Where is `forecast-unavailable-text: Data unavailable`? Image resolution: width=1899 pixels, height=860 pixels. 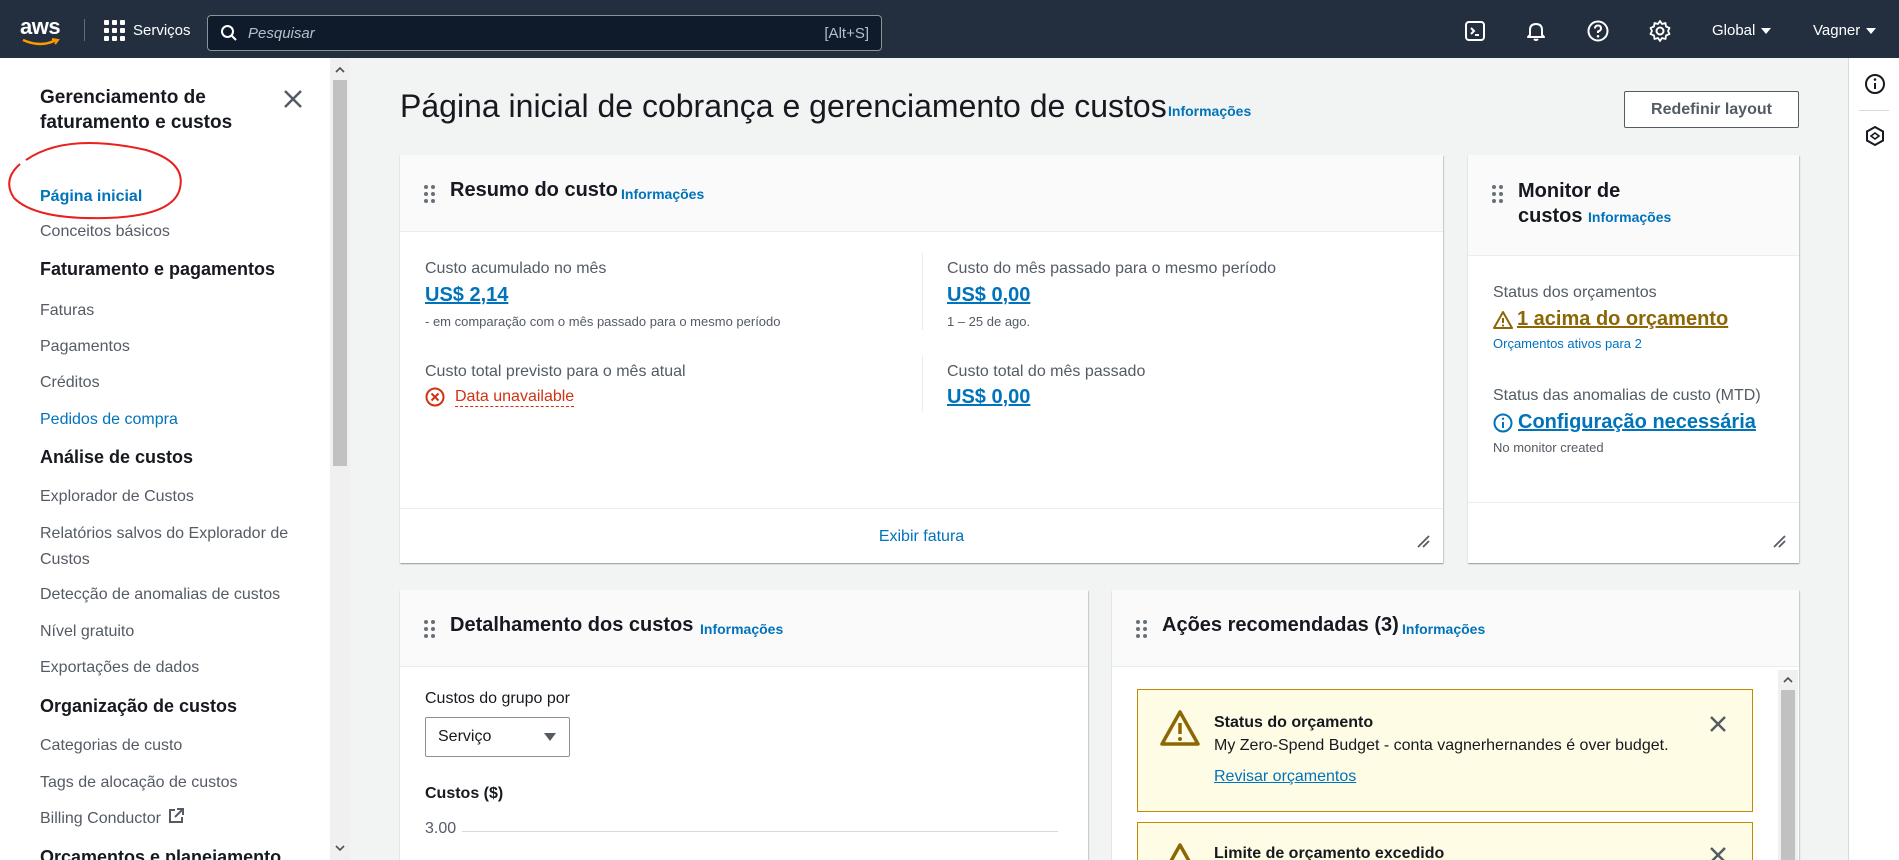
forecast-unavailable-text: Data unavailable is located at coordinates (515, 397).